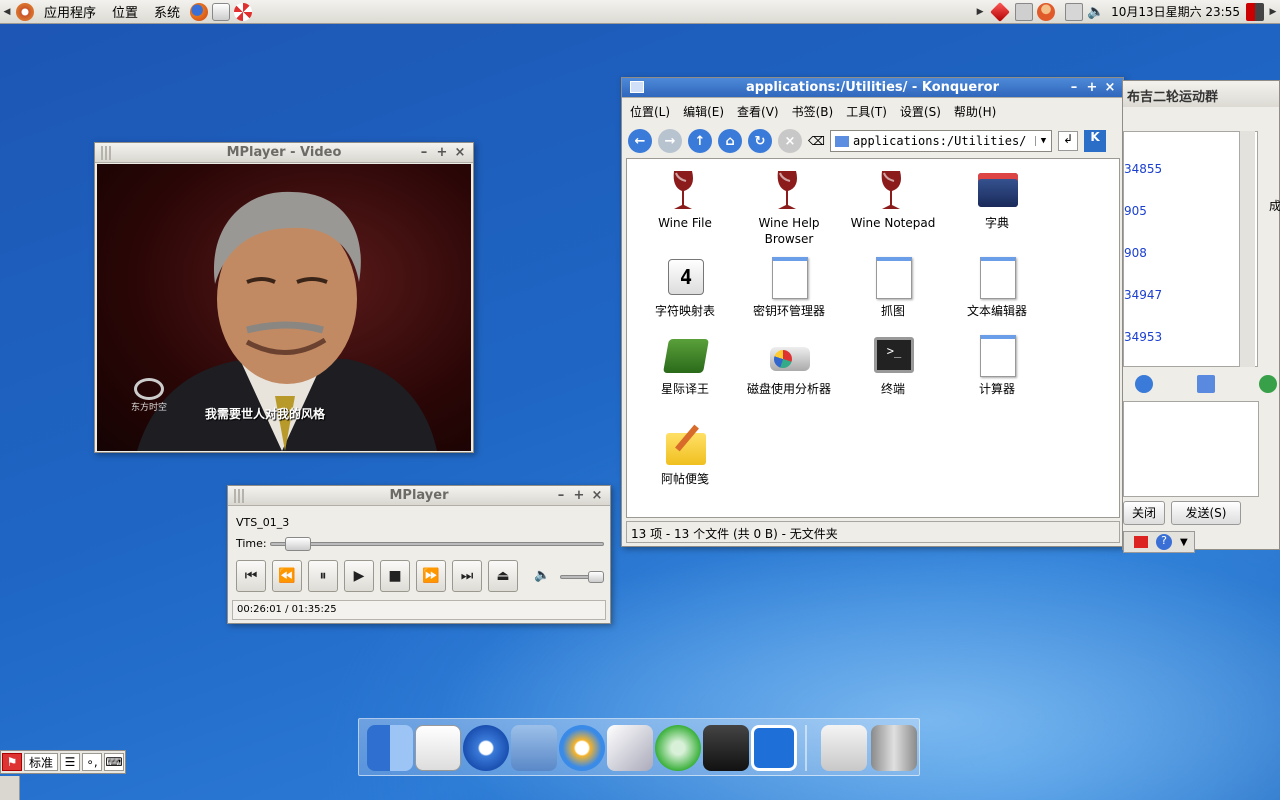 The height and width of the screenshot is (800, 1280). I want to click on member-id: 905, so click(1143, 211).